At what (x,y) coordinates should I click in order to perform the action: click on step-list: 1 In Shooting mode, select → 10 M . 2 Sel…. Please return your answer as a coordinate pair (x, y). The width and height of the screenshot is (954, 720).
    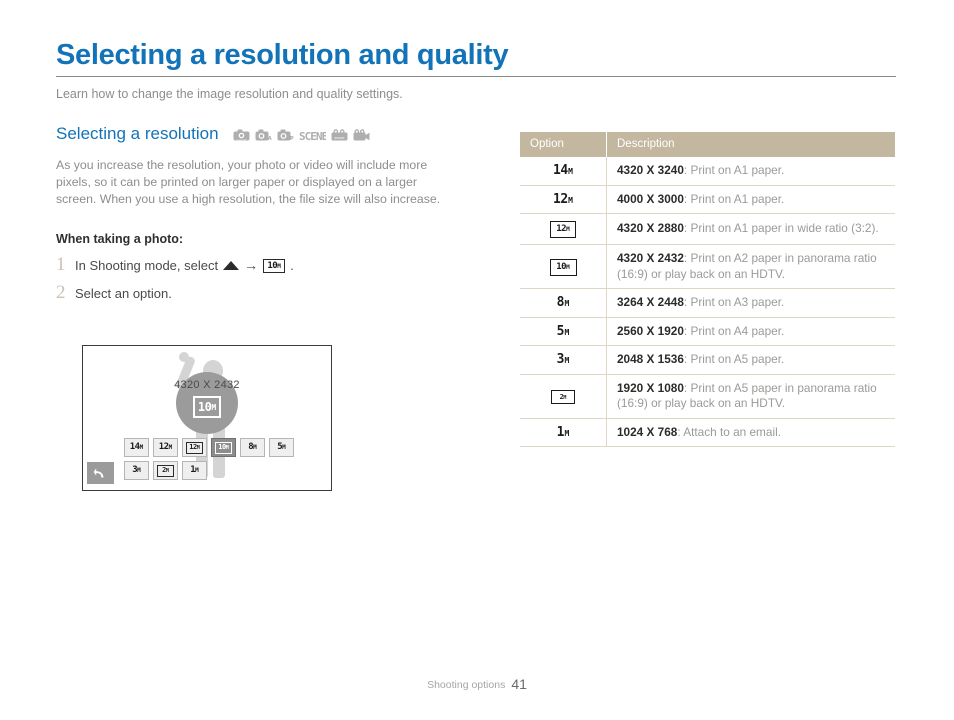
    Looking at the image, I should click on (266, 278).